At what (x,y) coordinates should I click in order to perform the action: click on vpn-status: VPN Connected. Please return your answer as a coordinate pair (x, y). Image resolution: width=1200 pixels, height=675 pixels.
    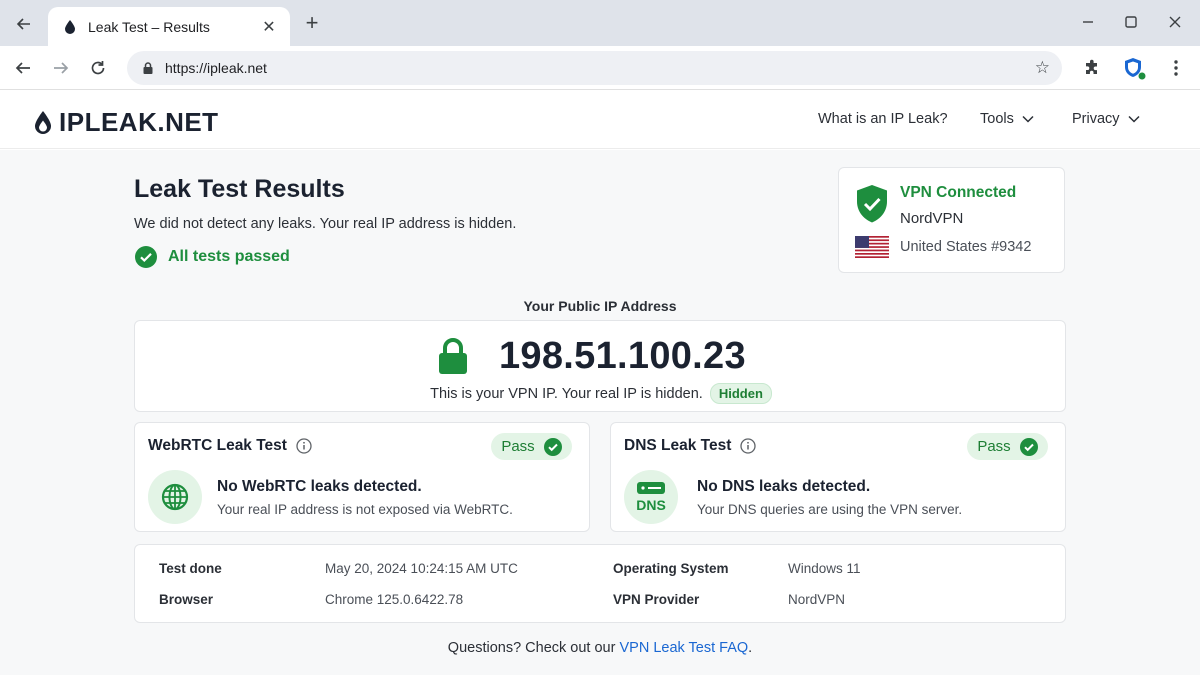
    Looking at the image, I should click on (958, 192).